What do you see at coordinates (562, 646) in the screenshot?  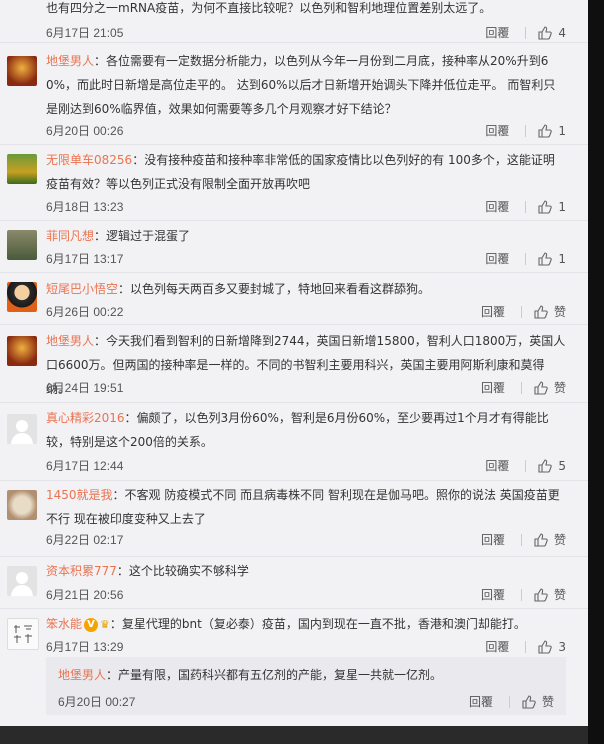 I see `like-count: 3` at bounding box center [562, 646].